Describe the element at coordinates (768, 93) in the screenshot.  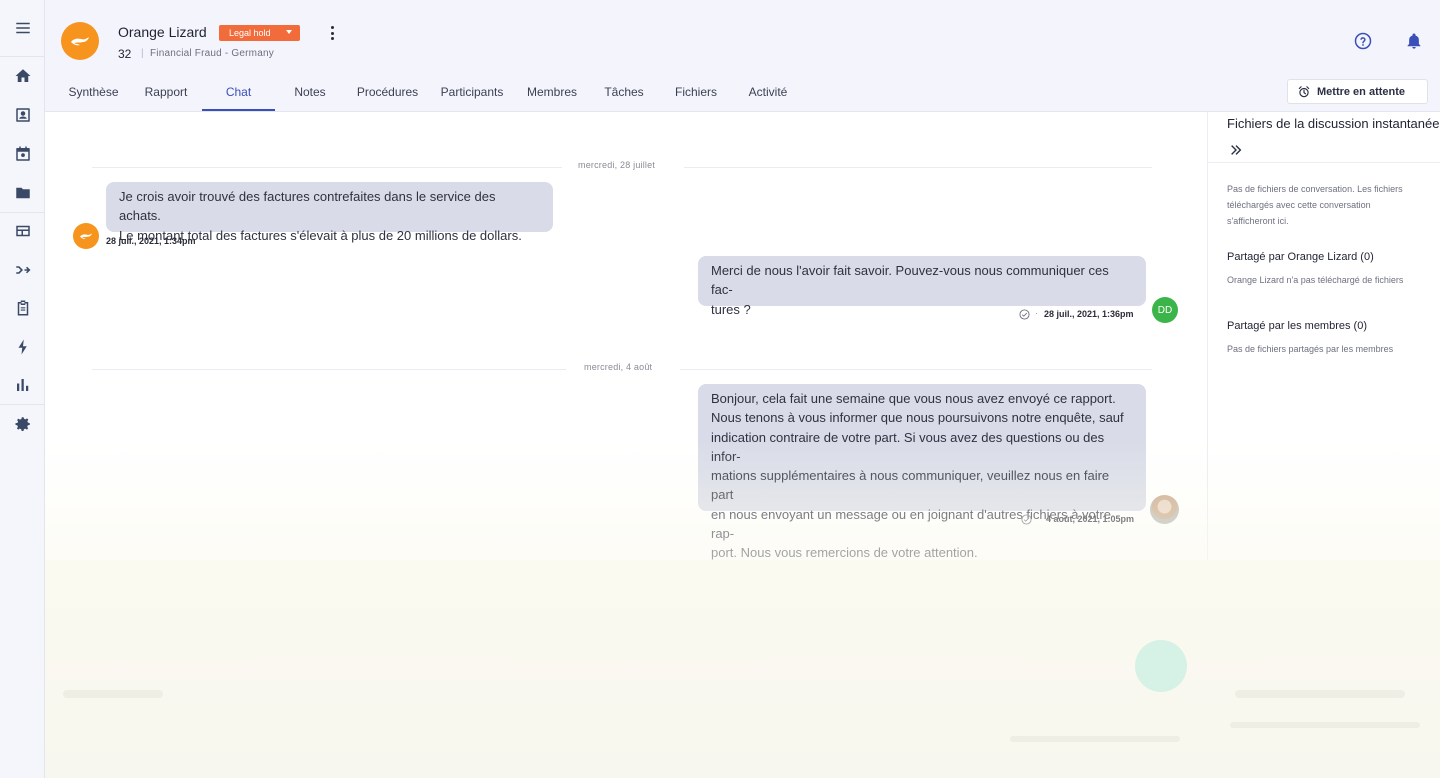
I see `tab-activite: Activité` at that location.